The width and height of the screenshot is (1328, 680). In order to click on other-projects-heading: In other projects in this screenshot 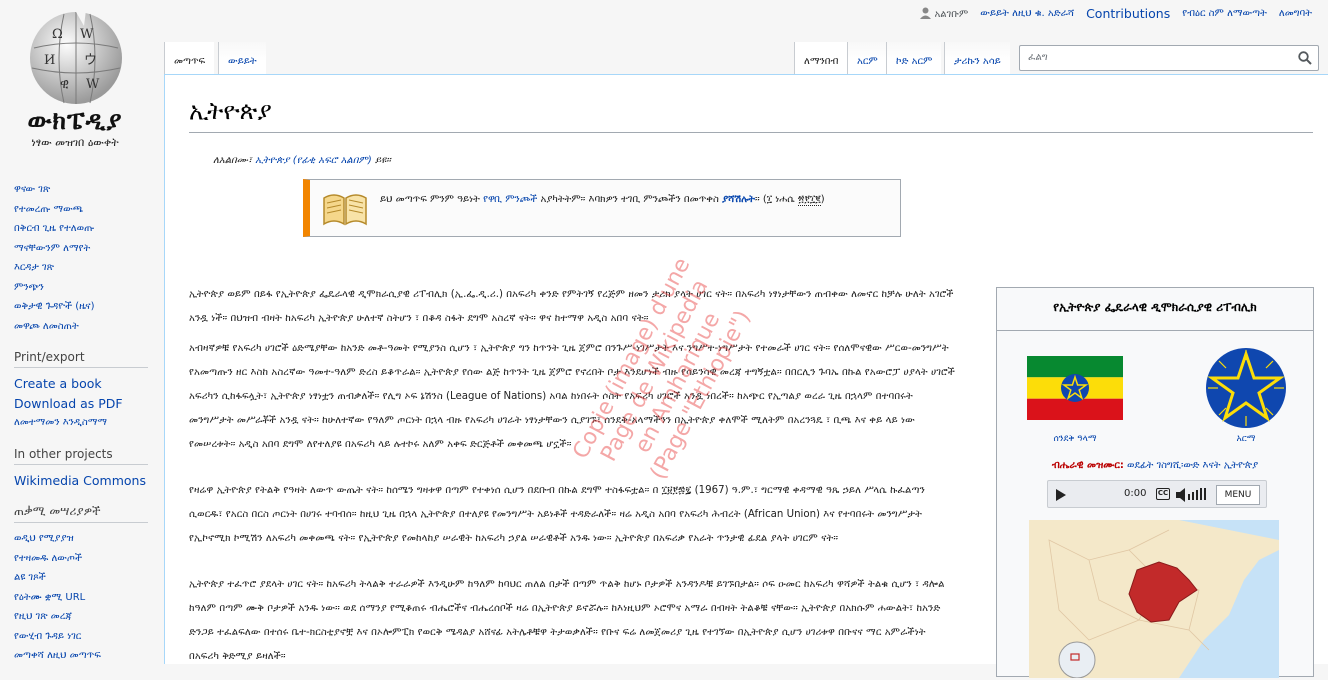, I will do `click(81, 456)`.